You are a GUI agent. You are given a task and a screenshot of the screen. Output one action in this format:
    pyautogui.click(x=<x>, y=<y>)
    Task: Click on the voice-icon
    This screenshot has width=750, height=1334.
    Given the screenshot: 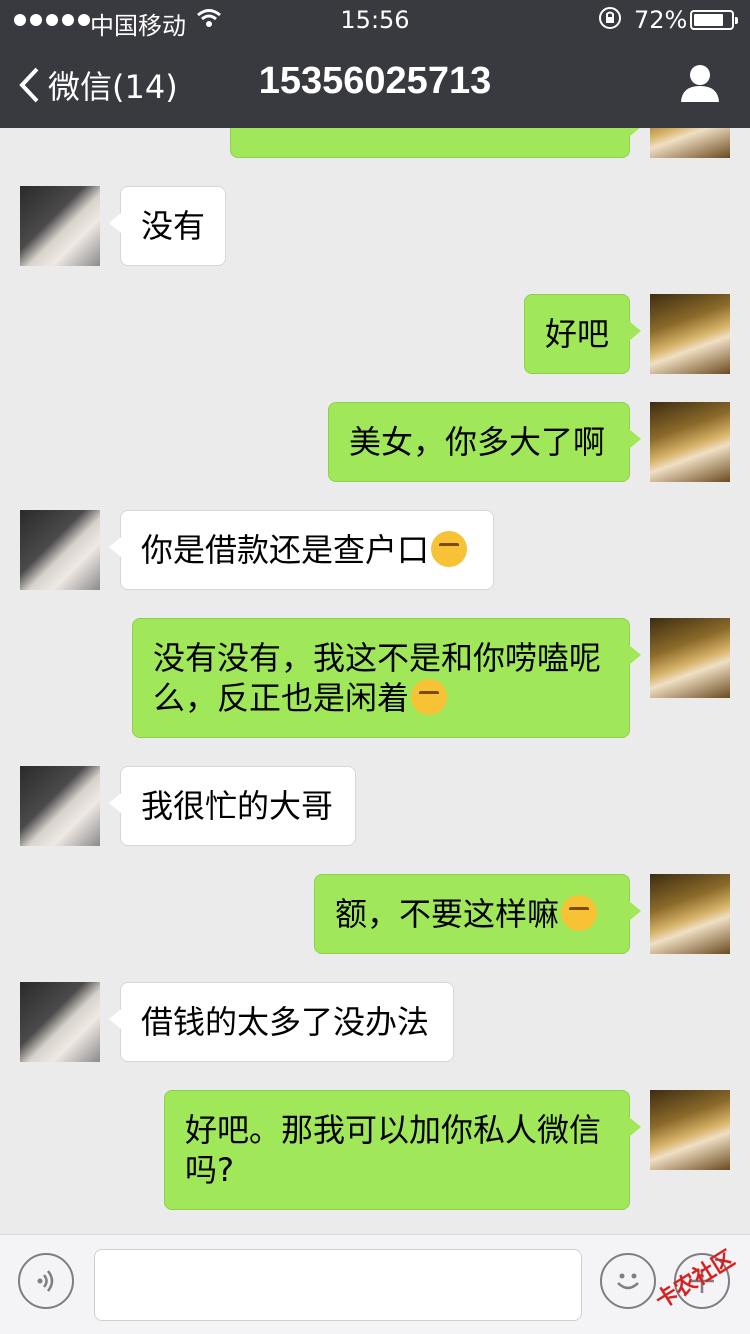 What is the action you would take?
    pyautogui.click(x=45, y=1281)
    